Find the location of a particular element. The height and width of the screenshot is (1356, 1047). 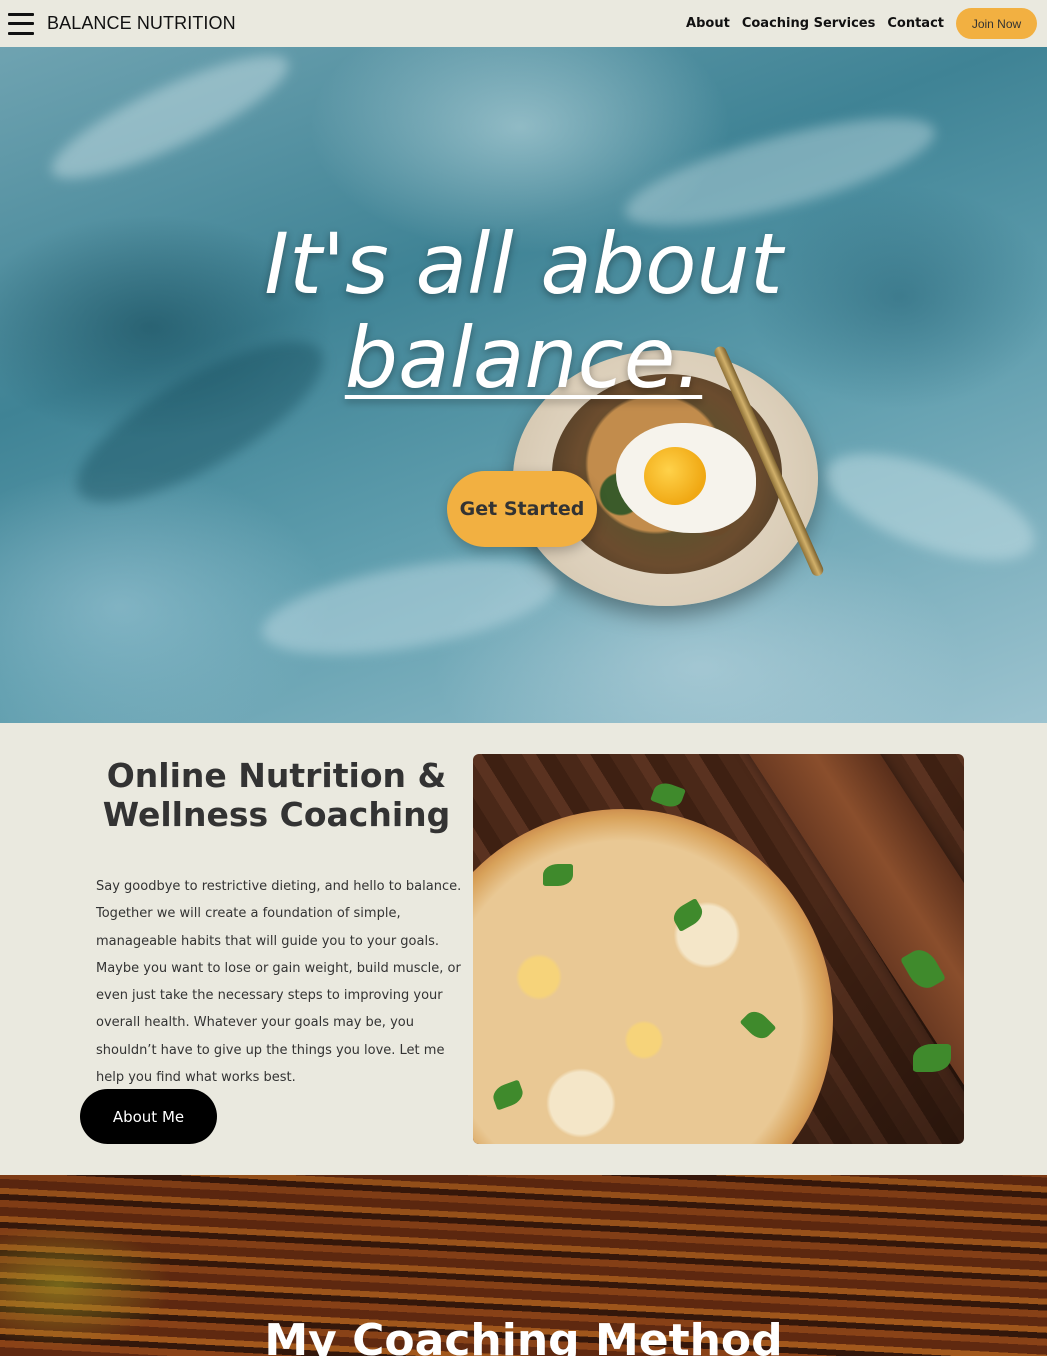

fried-egg-yolk is located at coordinates (675, 476).